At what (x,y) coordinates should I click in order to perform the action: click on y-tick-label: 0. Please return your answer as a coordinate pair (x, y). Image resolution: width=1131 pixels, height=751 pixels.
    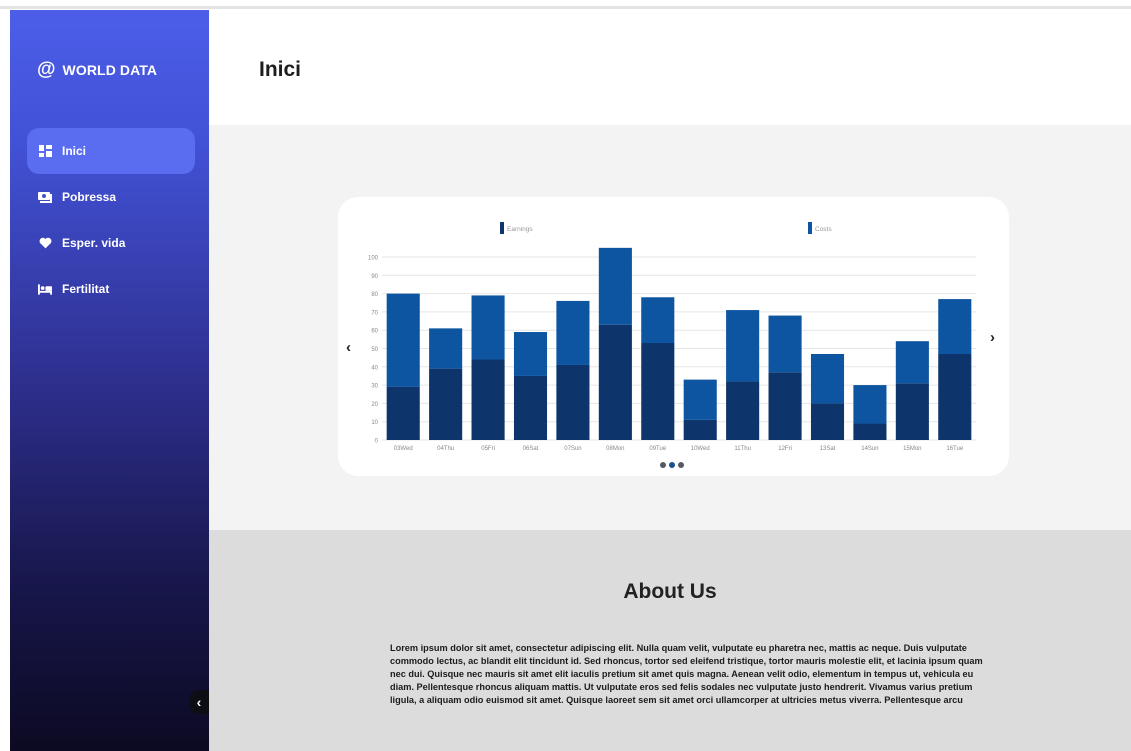
    Looking at the image, I should click on (377, 442).